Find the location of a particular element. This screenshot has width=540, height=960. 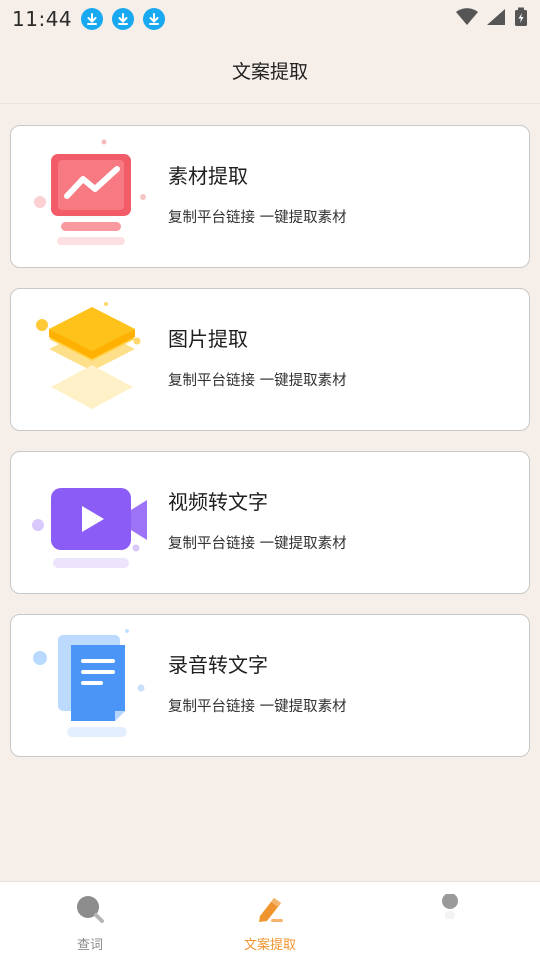

battery-icon is located at coordinates (521, 19).